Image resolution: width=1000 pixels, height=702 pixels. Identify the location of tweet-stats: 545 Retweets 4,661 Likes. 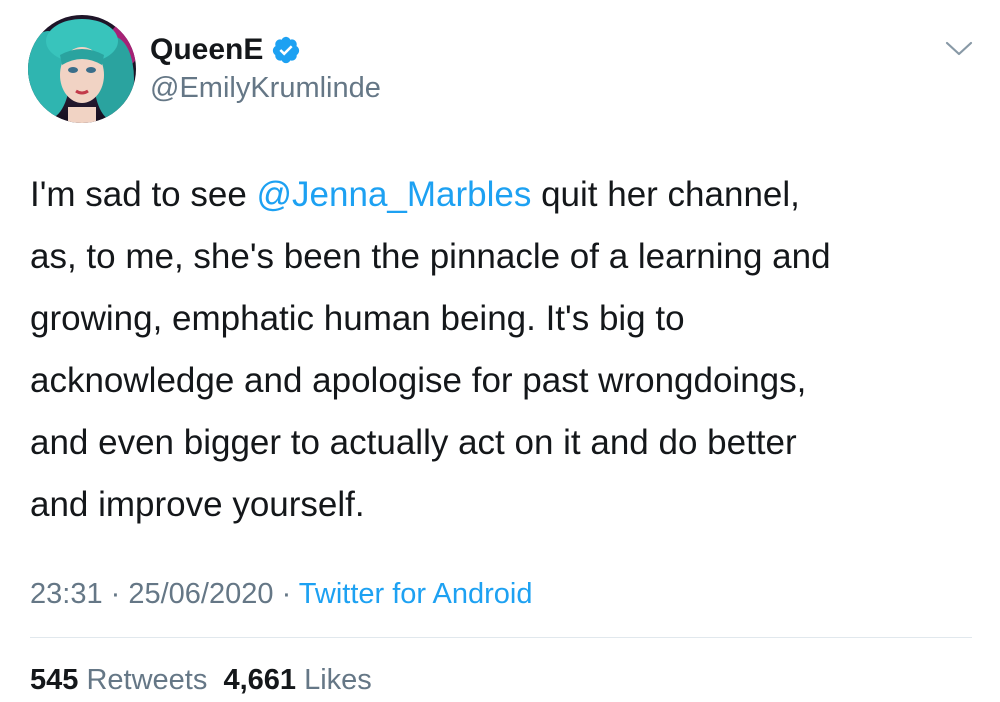
(201, 680).